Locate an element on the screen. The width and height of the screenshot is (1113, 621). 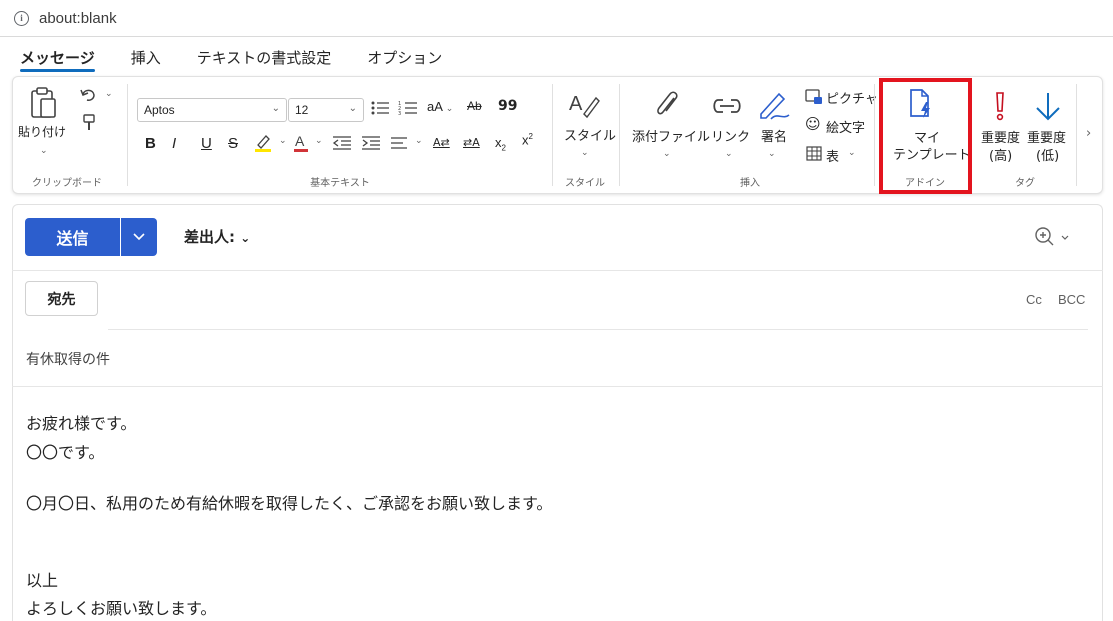
cc-button: Cc is located at coordinates (1034, 299).